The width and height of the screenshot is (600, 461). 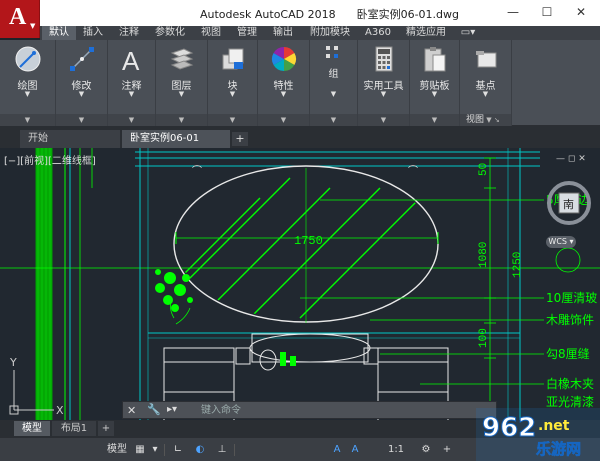 I want to click on ribbon-group-block: 块 ▼ ▼, so click(x=233, y=83).